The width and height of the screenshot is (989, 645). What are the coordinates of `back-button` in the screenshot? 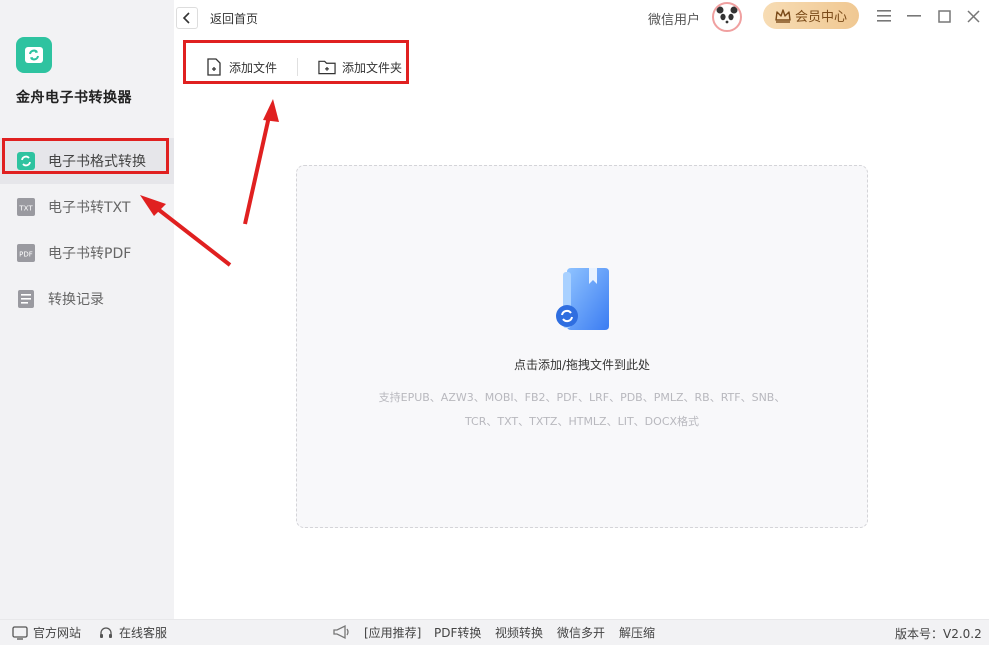 It's located at (187, 18).